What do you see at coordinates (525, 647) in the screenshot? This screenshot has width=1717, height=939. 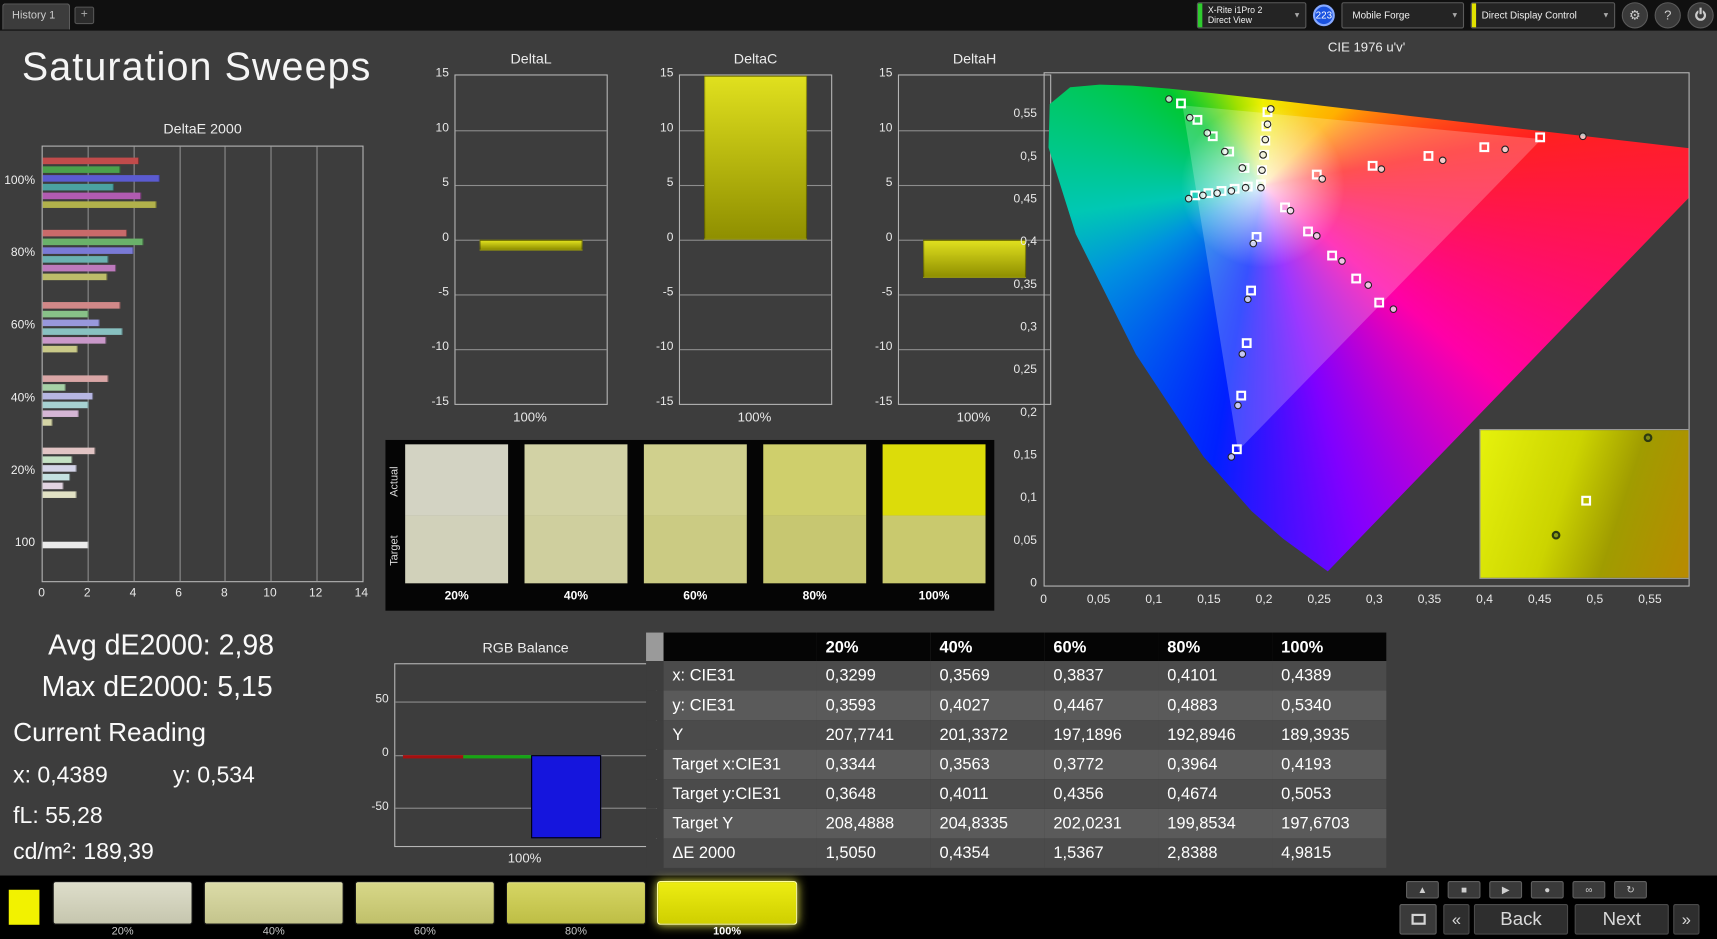 I see `chart-title: RGB Balance` at bounding box center [525, 647].